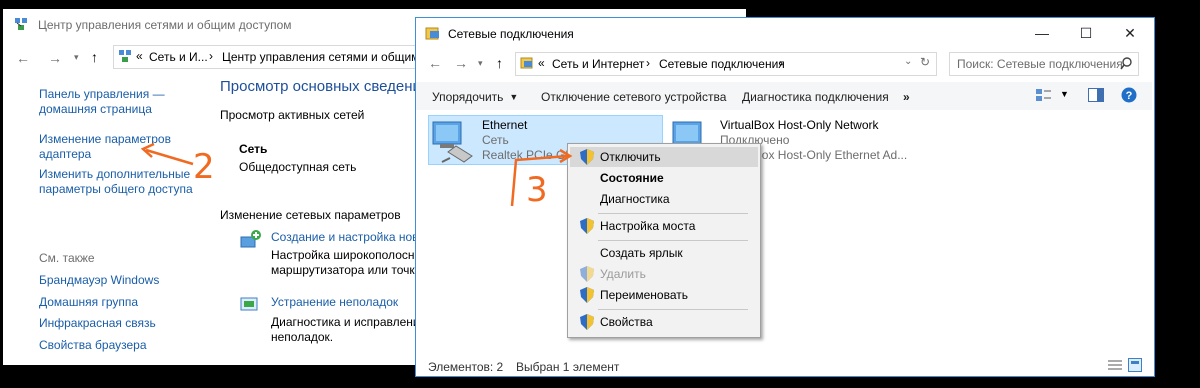 The image size is (1200, 388). What do you see at coordinates (99, 280) in the screenshot?
I see `firewall-link: Брандмауэр Windows` at bounding box center [99, 280].